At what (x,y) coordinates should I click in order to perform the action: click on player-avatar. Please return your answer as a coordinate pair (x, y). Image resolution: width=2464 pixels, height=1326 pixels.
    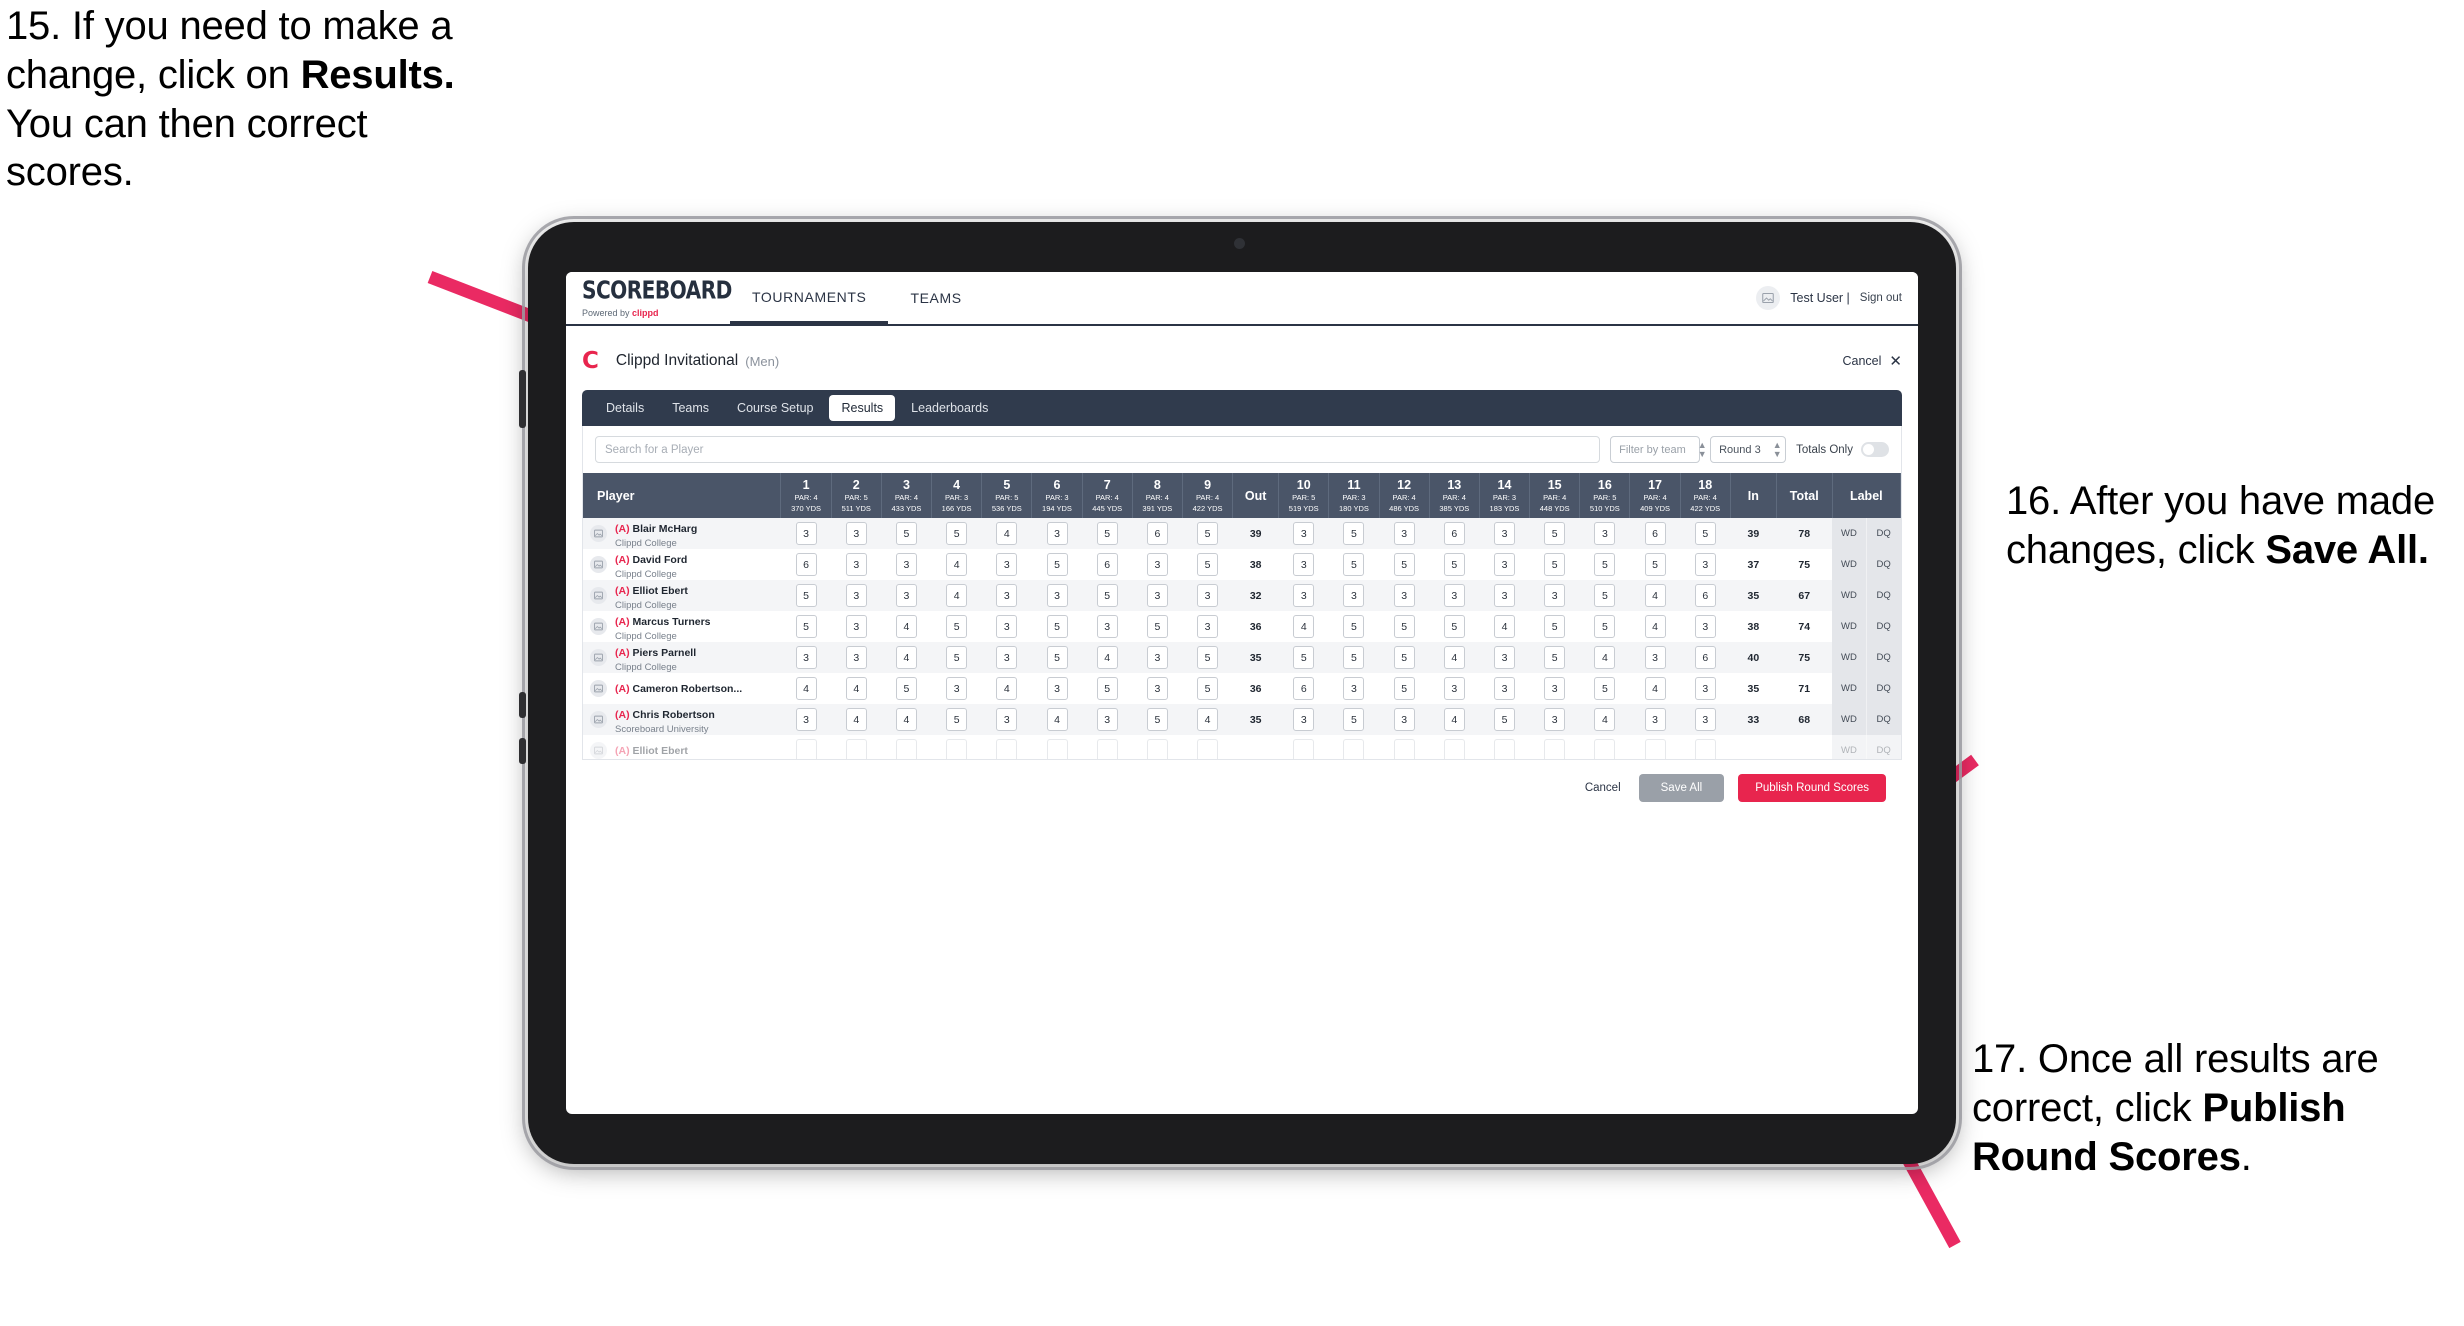
    Looking at the image, I should click on (598, 596).